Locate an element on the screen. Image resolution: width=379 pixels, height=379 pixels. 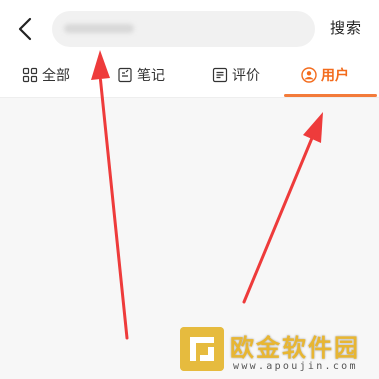
watermark-title: 欧金软件园 is located at coordinates (295, 348).